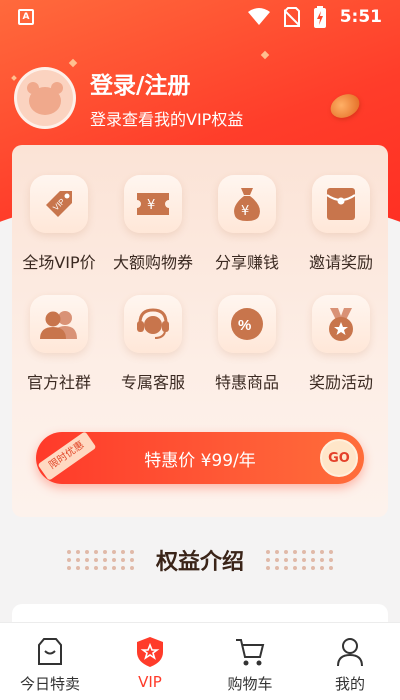 This screenshot has width=400, height=700. Describe the element at coordinates (59, 324) in the screenshot. I see `group-icon` at that location.